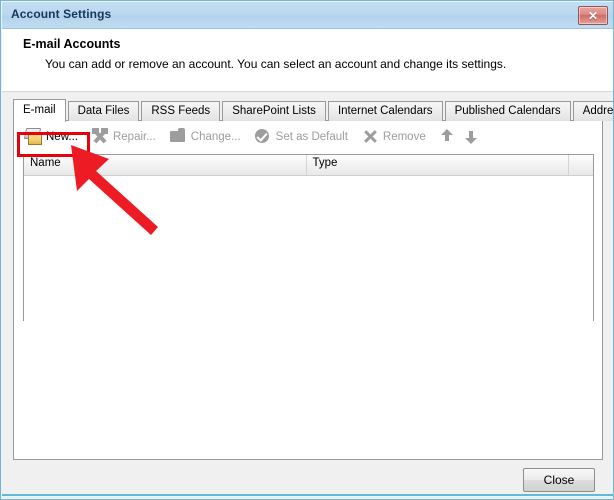 This screenshot has width=614, height=500. What do you see at coordinates (61, 14) in the screenshot?
I see `window-title: Account Settings` at bounding box center [61, 14].